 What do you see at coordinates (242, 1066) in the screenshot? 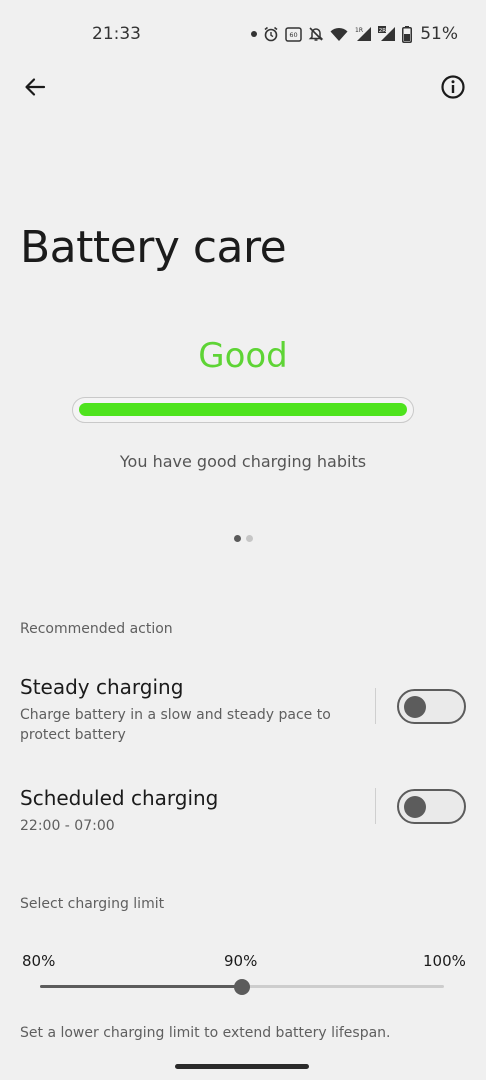
I see `gesture-nav-handle` at bounding box center [242, 1066].